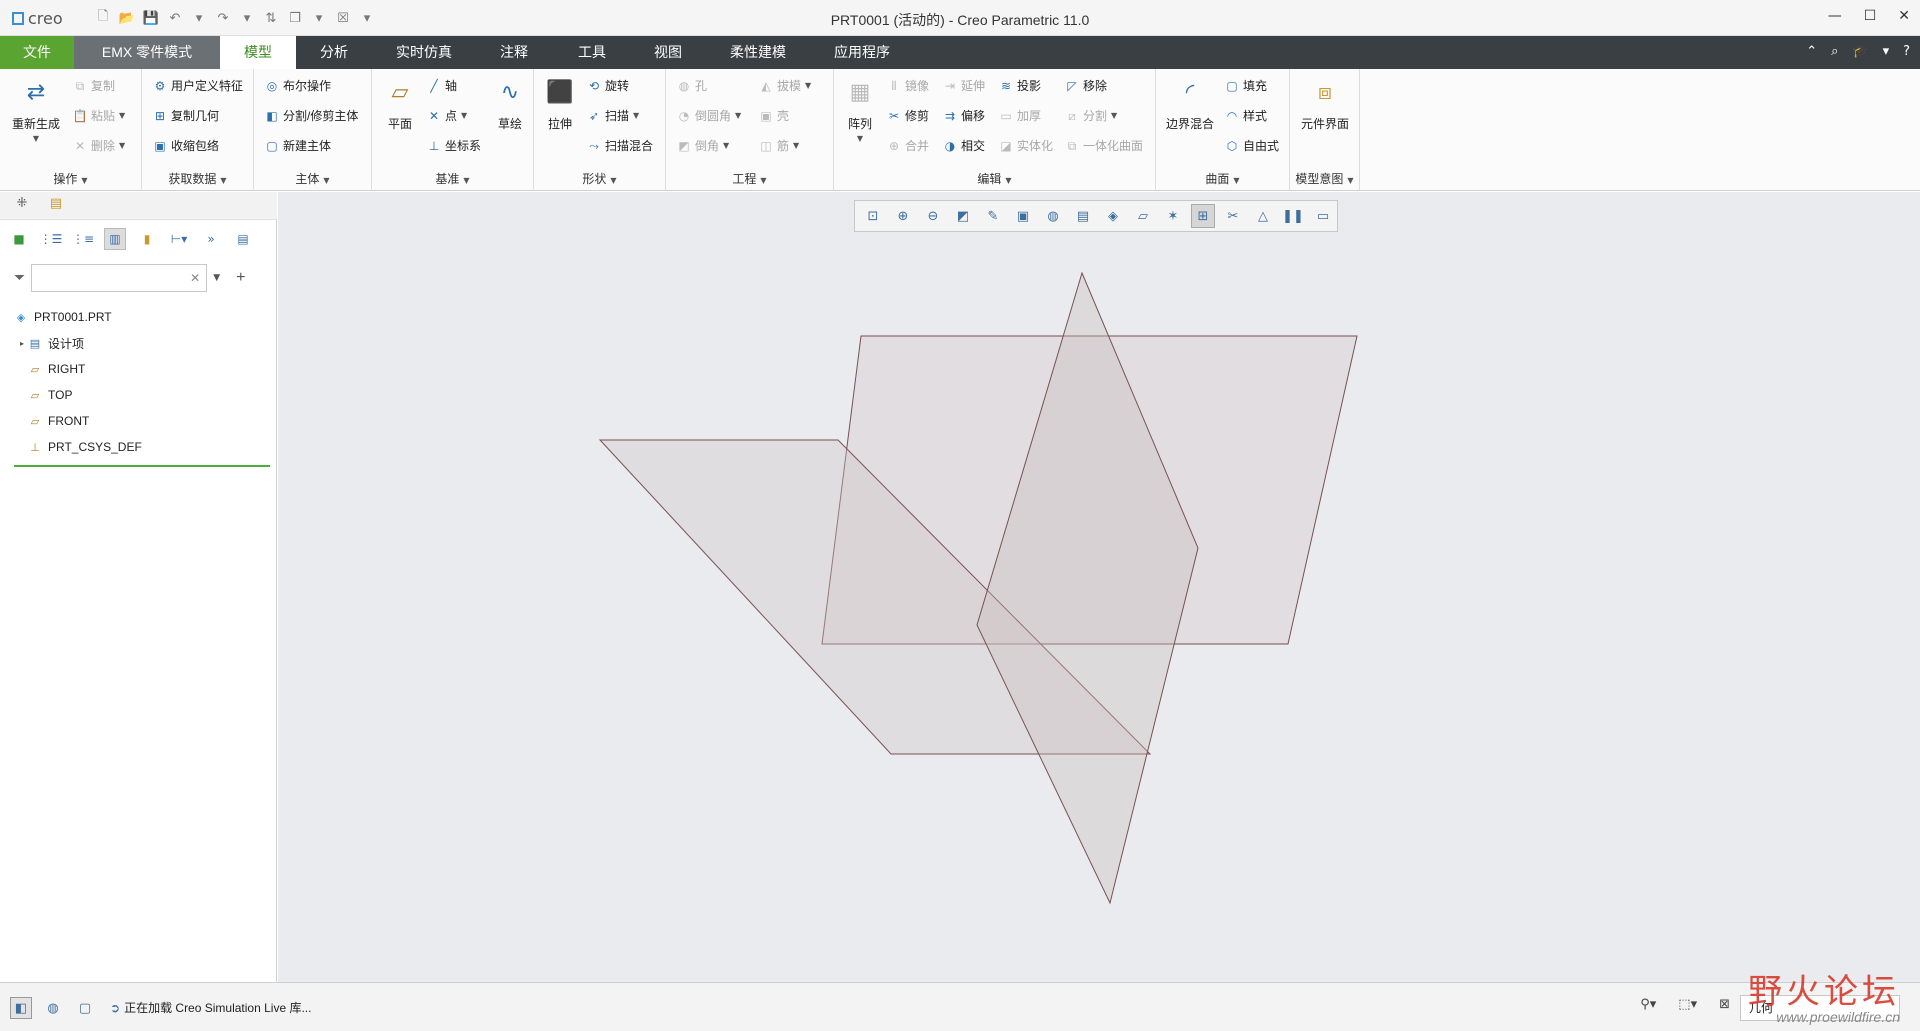  Describe the element at coordinates (297, 145) in the screenshot. I see `new-body-button: ▢ 新建主体` at that location.